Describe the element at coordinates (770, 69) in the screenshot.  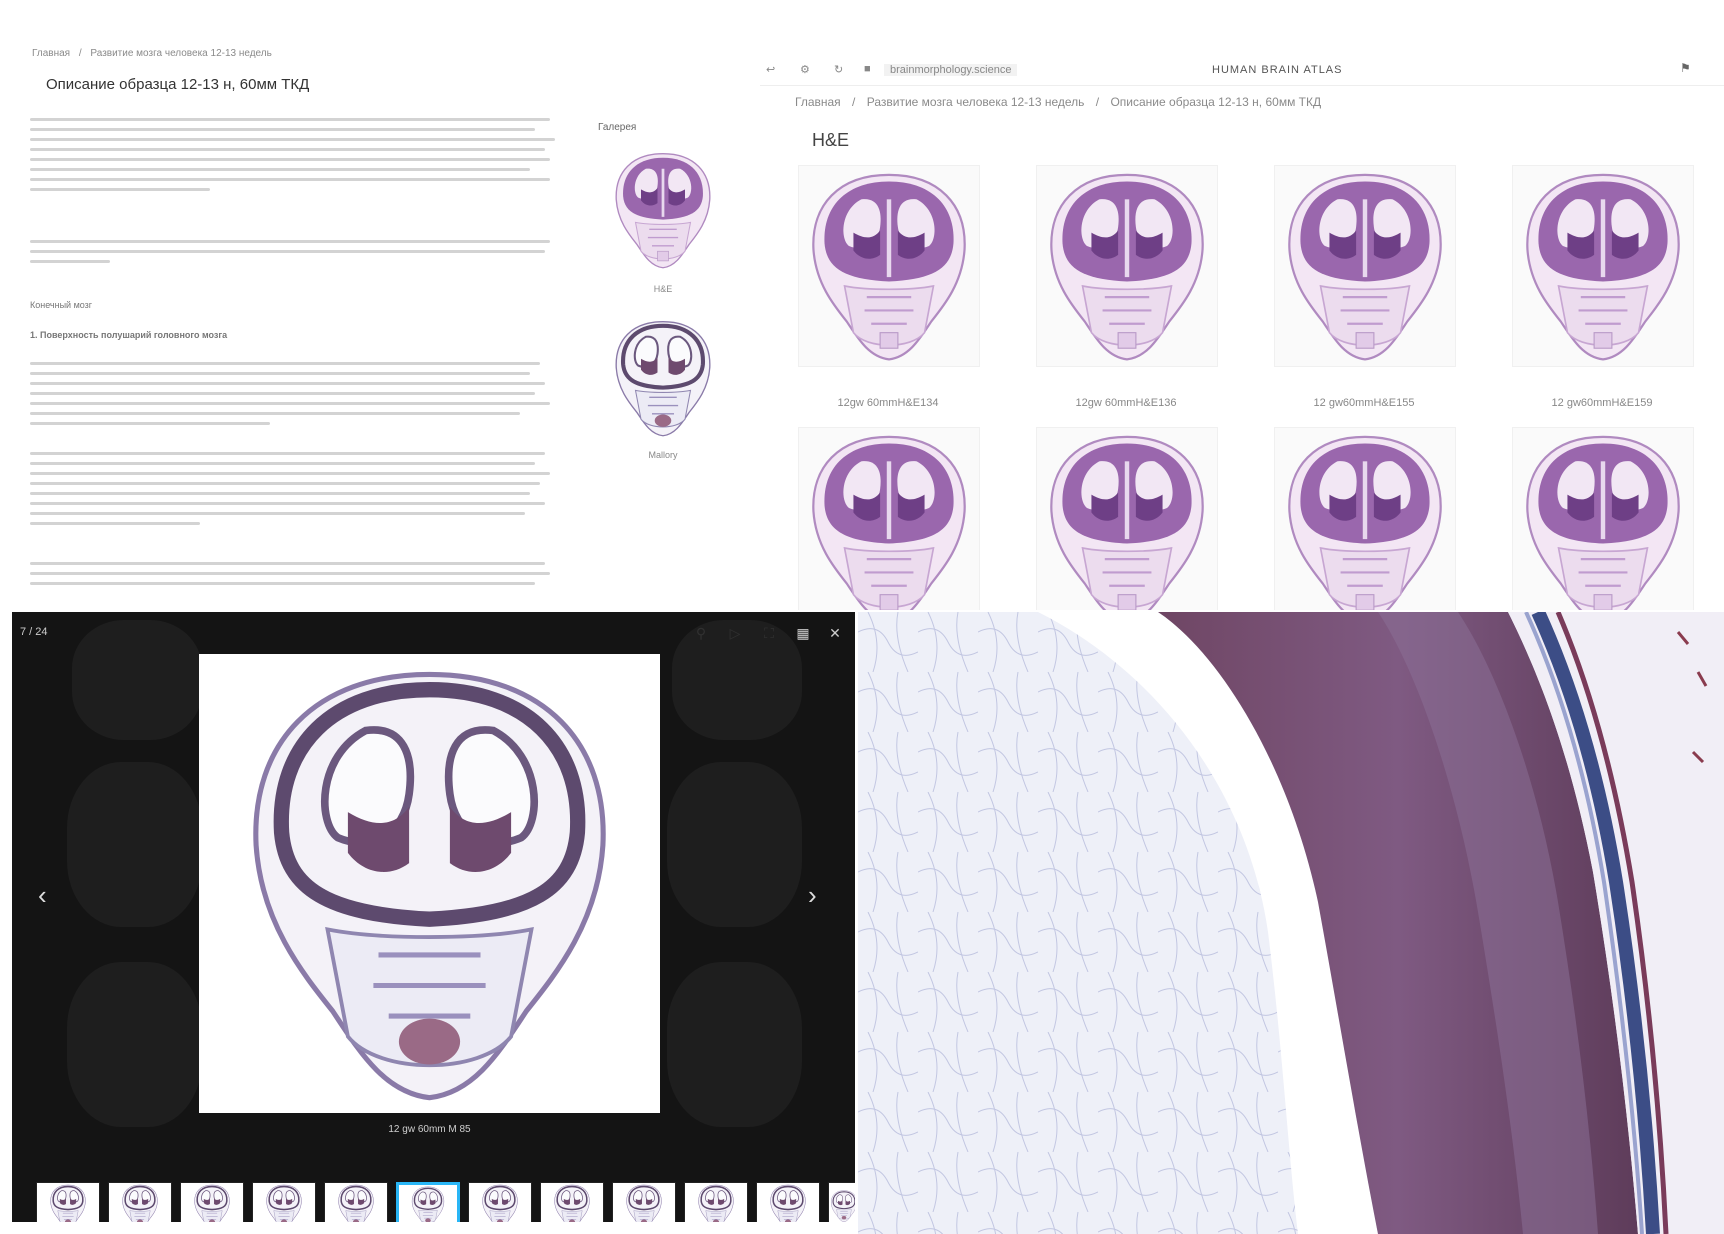
I see `back-icon: ↩` at that location.